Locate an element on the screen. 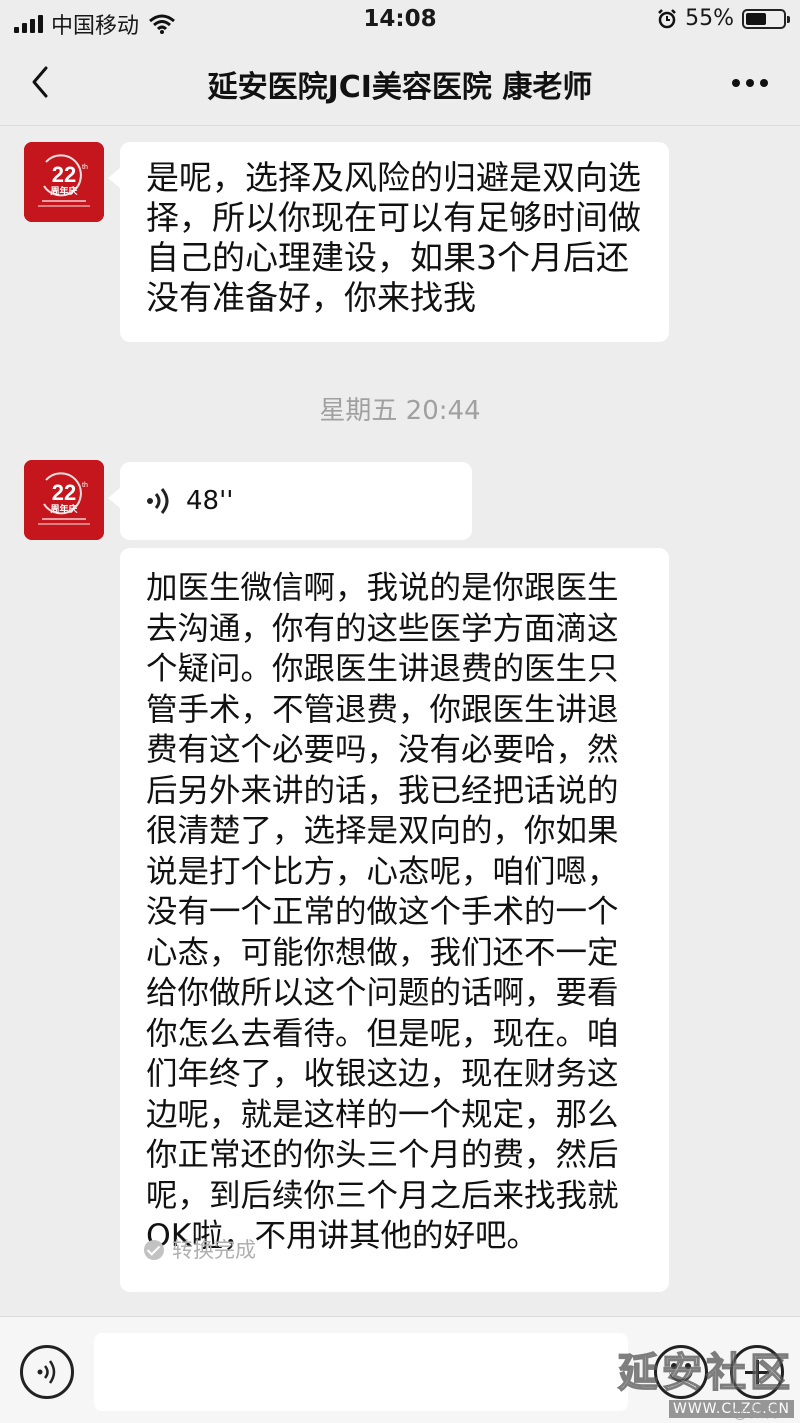 The width and height of the screenshot is (800, 1423). back-arrow-icon is located at coordinates (42, 82).